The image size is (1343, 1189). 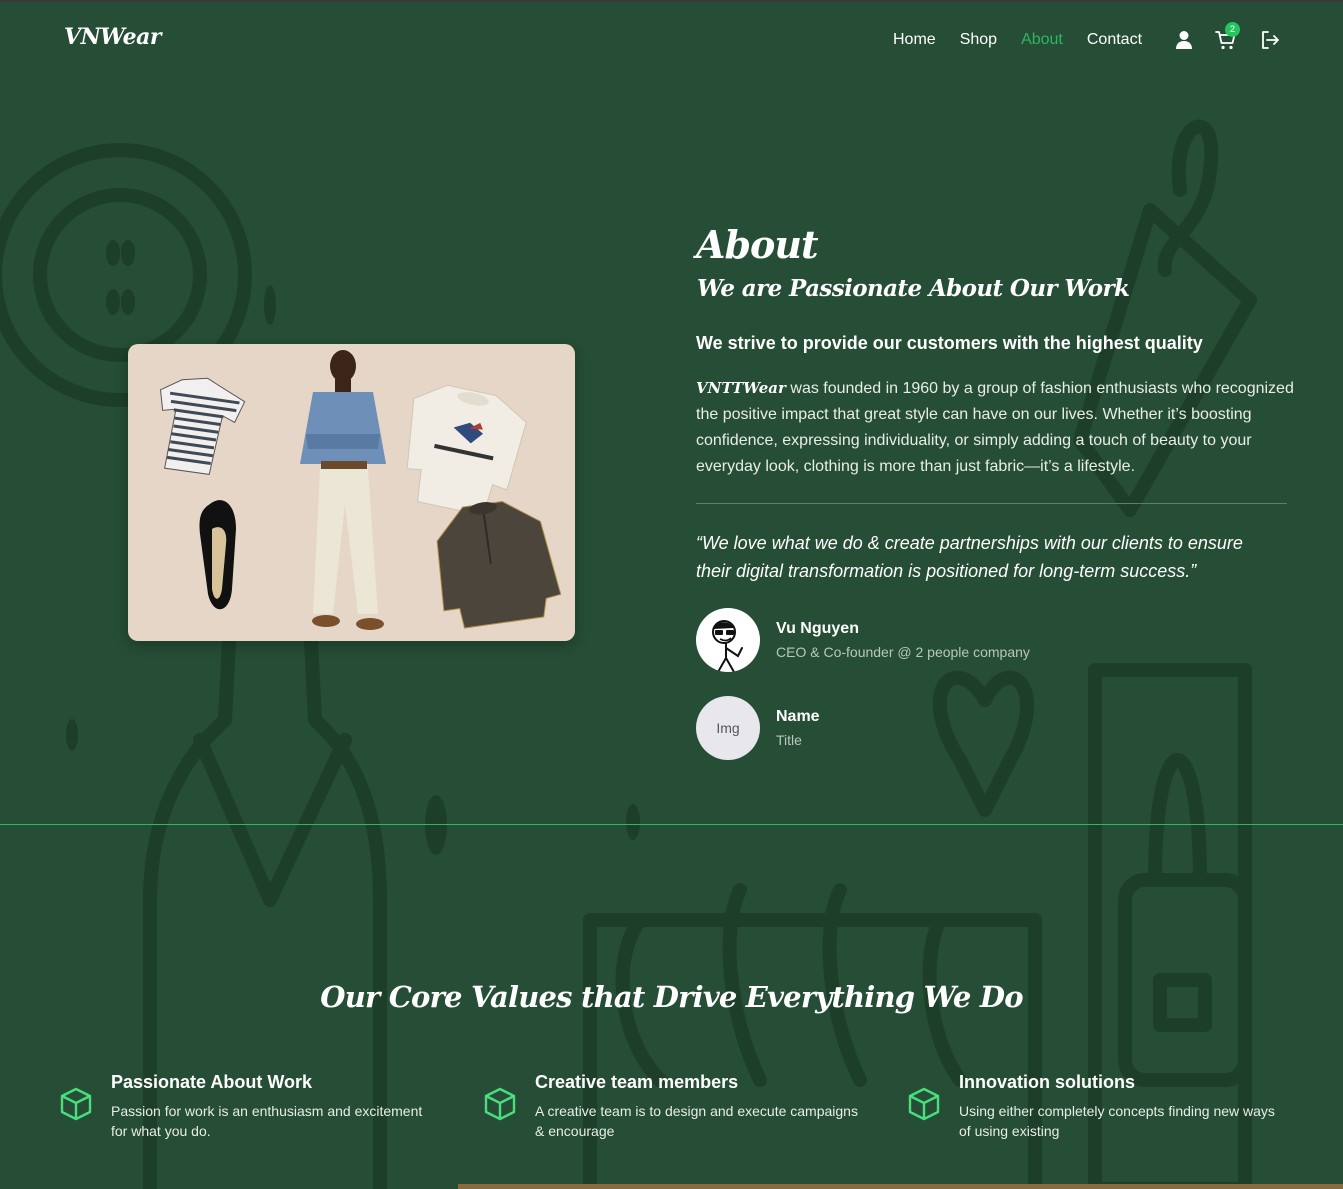 What do you see at coordinates (466, 450) in the screenshot?
I see `sweater-image` at bounding box center [466, 450].